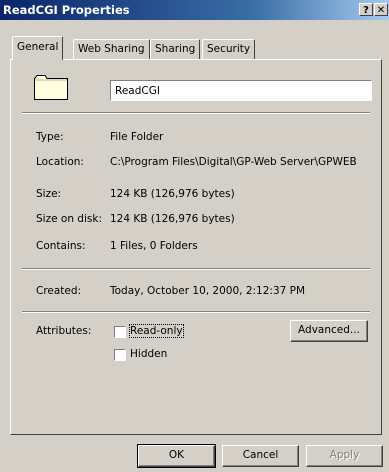  Describe the element at coordinates (49, 194) in the screenshot. I see `size-label: Size:` at that location.